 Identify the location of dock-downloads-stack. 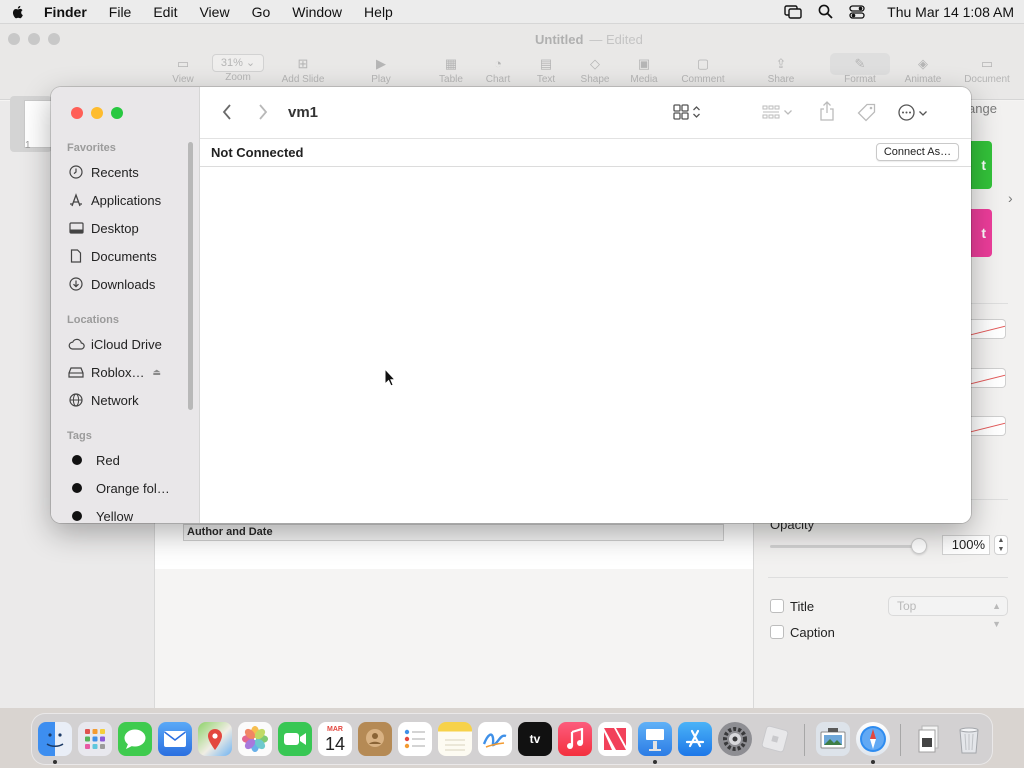
(929, 739).